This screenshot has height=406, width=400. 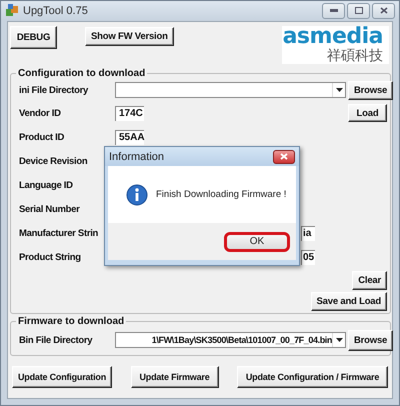 What do you see at coordinates (332, 37) in the screenshot?
I see `brand-name: asmedia` at bounding box center [332, 37].